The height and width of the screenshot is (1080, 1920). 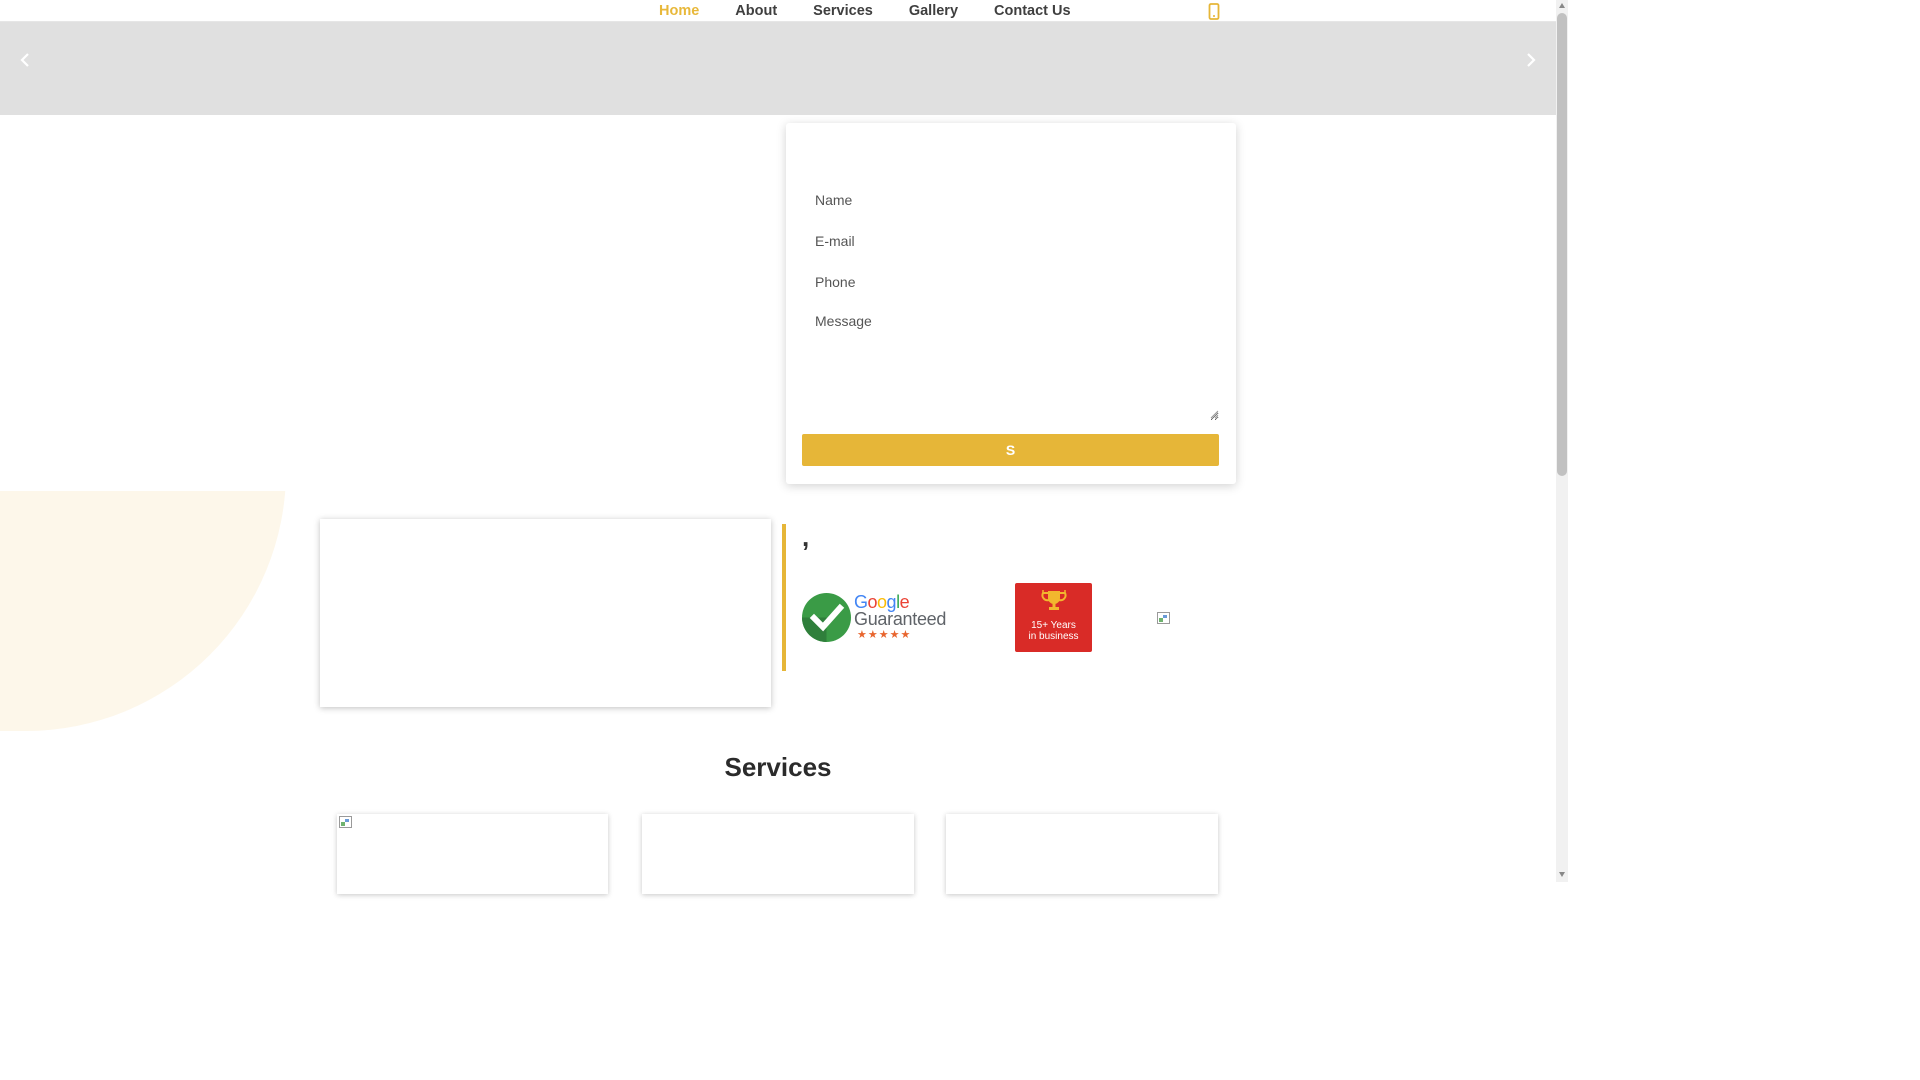 What do you see at coordinates (1010, 200) in the screenshot?
I see `name-field` at bounding box center [1010, 200].